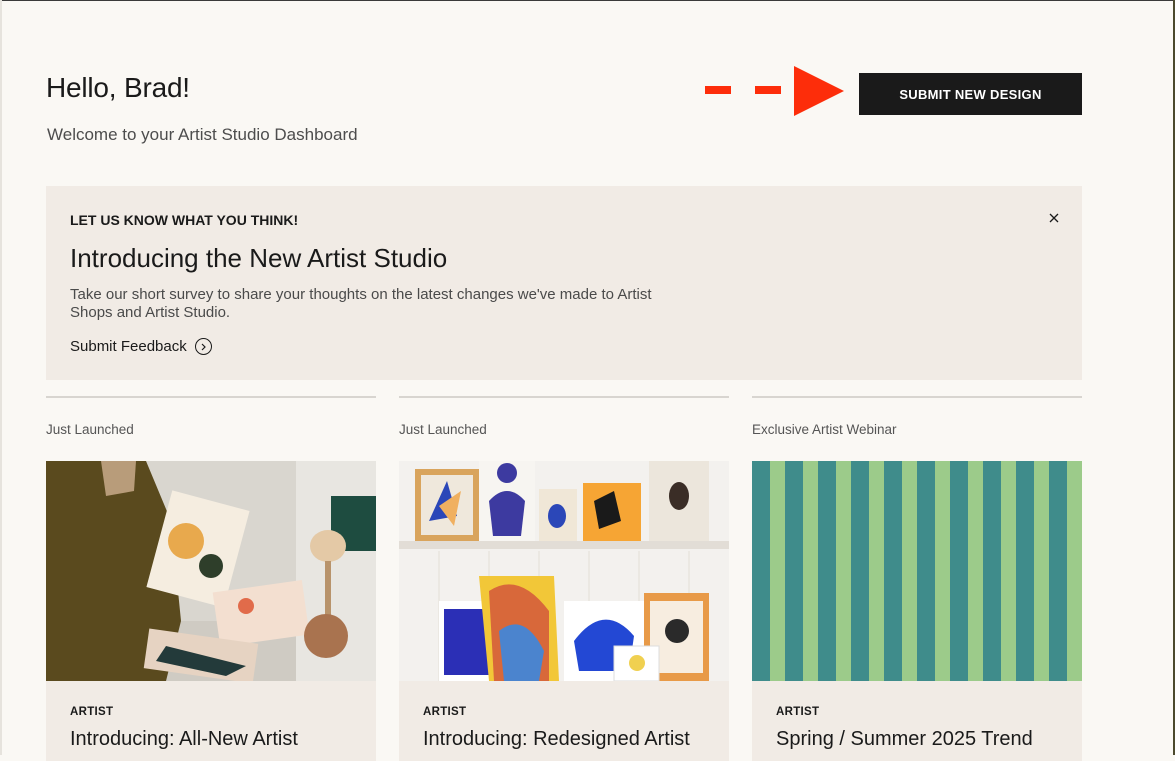 The height and width of the screenshot is (761, 1175). Describe the element at coordinates (211, 571) in the screenshot. I see `card-image-artist-studio` at that location.